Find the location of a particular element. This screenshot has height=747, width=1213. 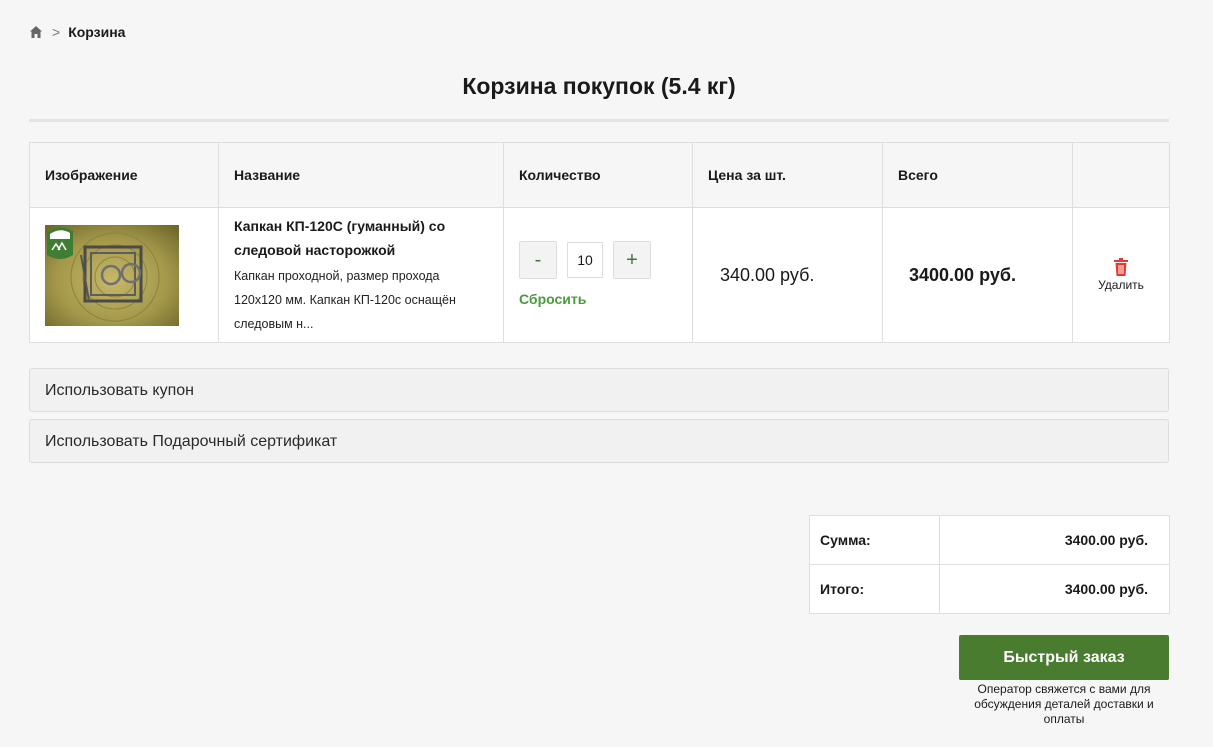

subtotal-label: Сумма: is located at coordinates (874, 540).